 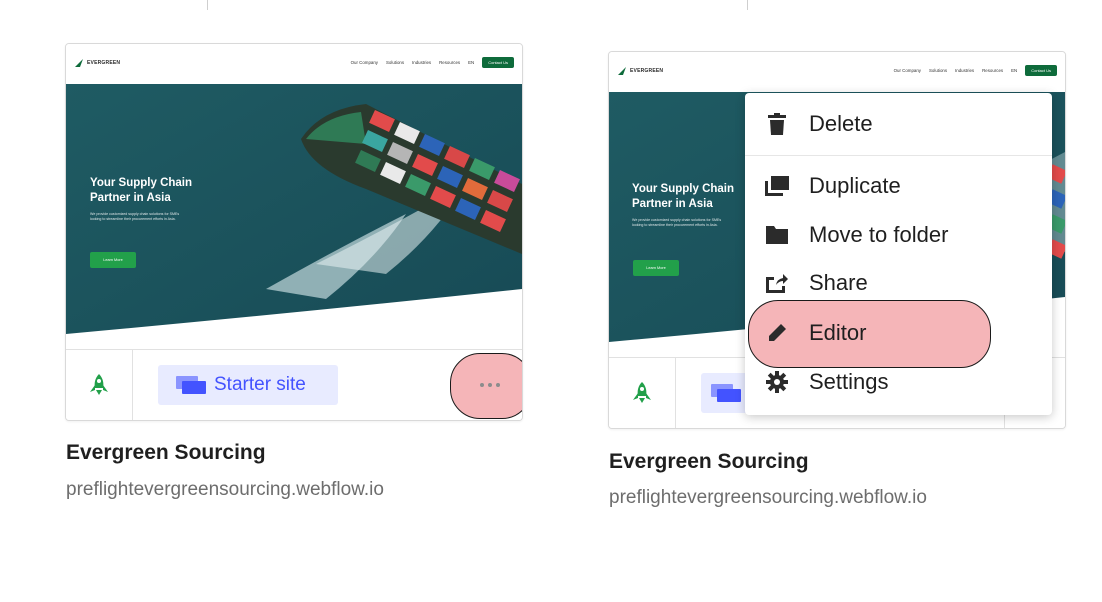 What do you see at coordinates (777, 333) in the screenshot?
I see `pencil-icon` at bounding box center [777, 333].